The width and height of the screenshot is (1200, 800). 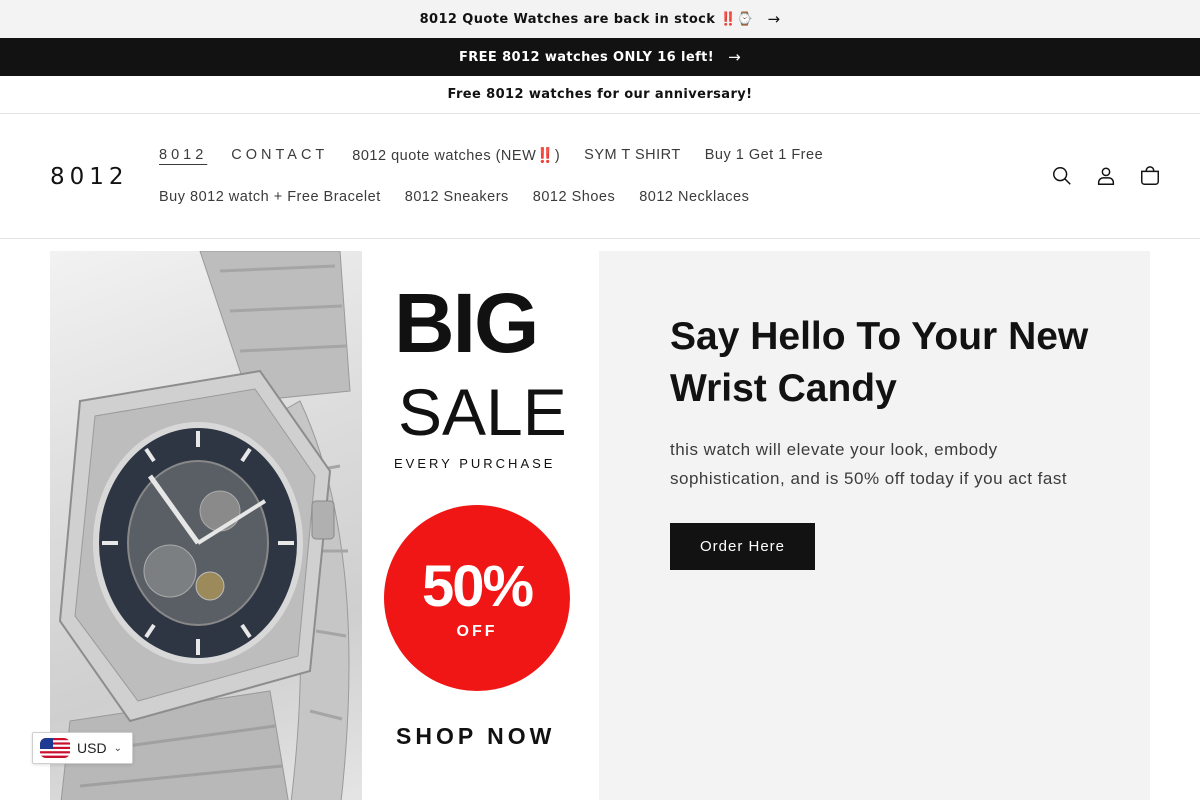 What do you see at coordinates (475, 463) in the screenshot?
I see `every-purchase-text: EVERY PURCHASE` at bounding box center [475, 463].